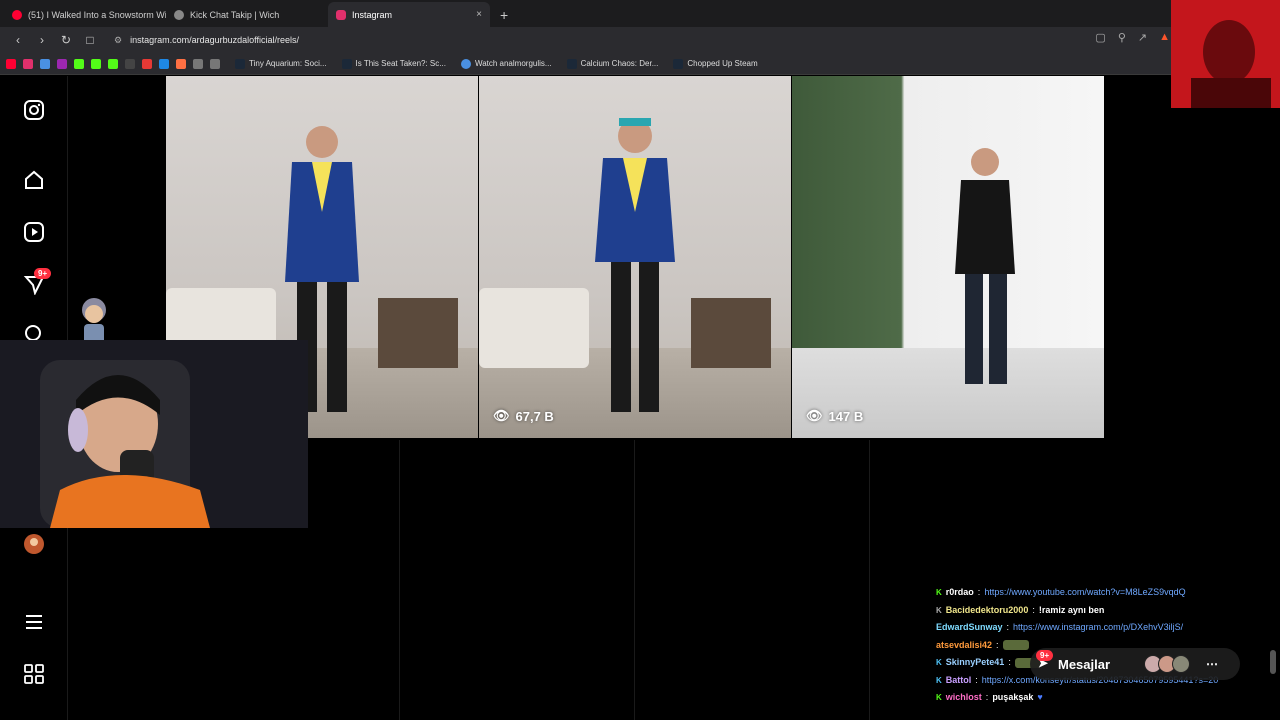 This screenshot has width=1280, height=720. Describe the element at coordinates (1164, 37) in the screenshot. I see `brave-shield-icon: ▲` at that location.